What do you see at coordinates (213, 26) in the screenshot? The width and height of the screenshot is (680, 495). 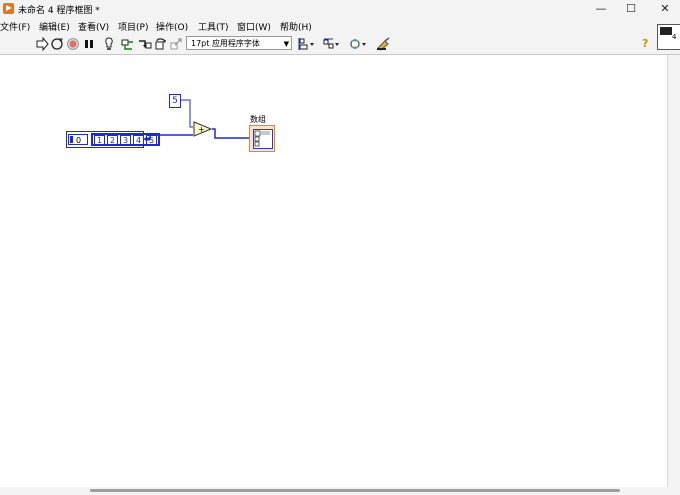 I see `menu-tools: 工具(T)` at bounding box center [213, 26].